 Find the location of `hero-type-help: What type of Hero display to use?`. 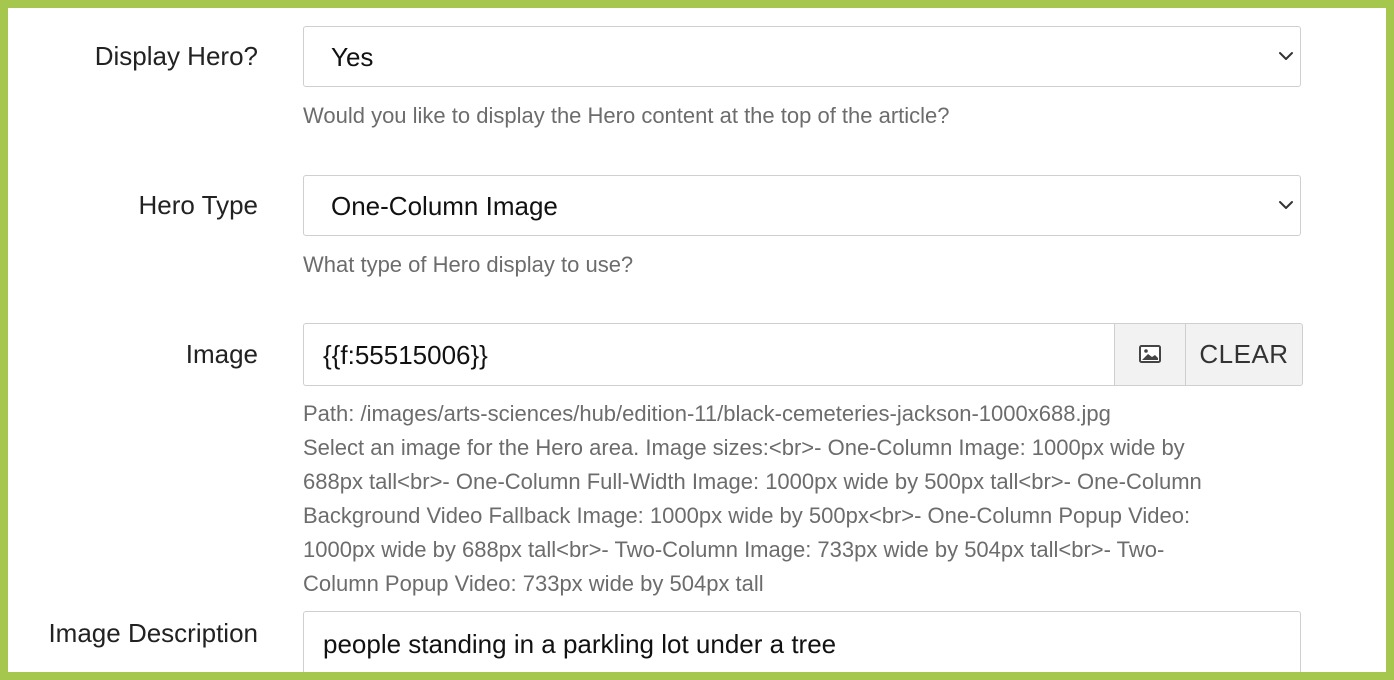

hero-type-help: What type of Hero display to use? is located at coordinates (468, 264).